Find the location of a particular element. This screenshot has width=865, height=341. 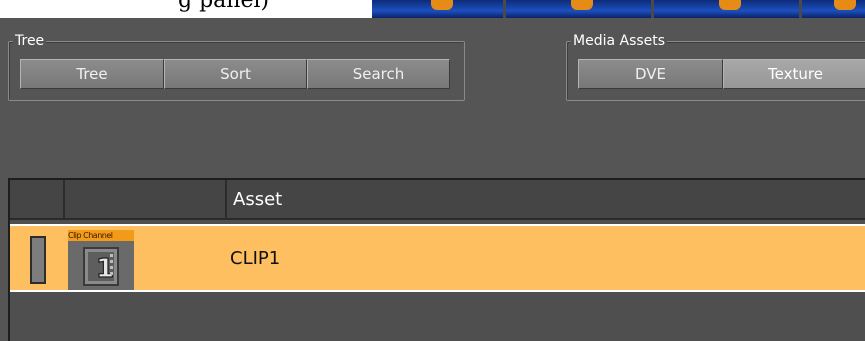

media-assets-group-title: Media Assets is located at coordinates (619, 41).